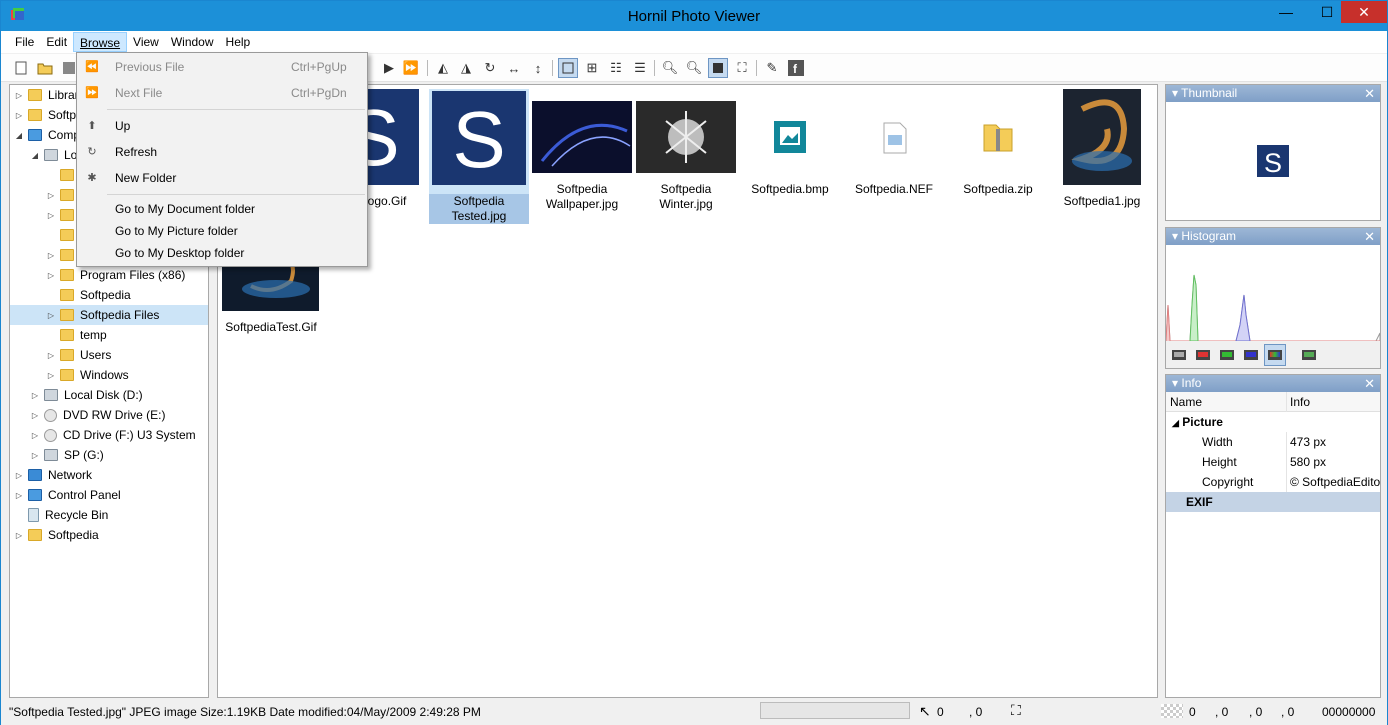 The width and height of the screenshot is (1388, 725). Describe the element at coordinates (490, 68) in the screenshot. I see `rotate-free-icon: ↻` at that location.